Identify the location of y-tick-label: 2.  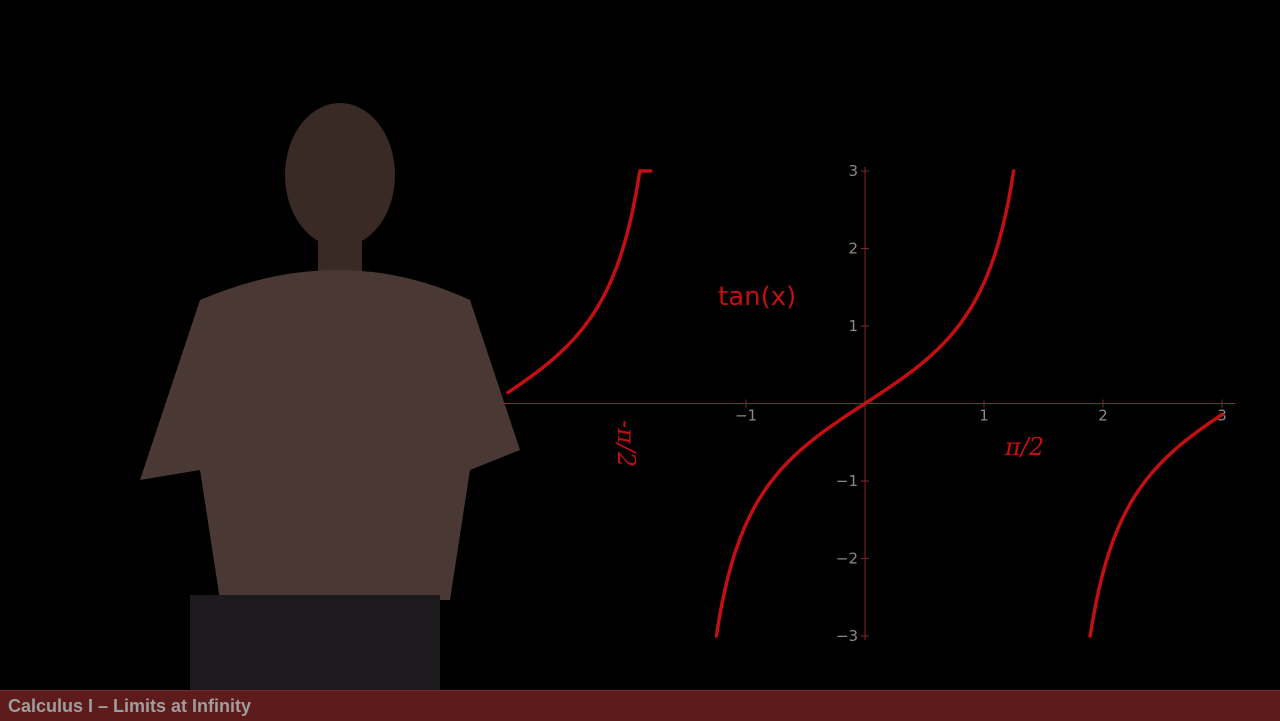
(853, 249).